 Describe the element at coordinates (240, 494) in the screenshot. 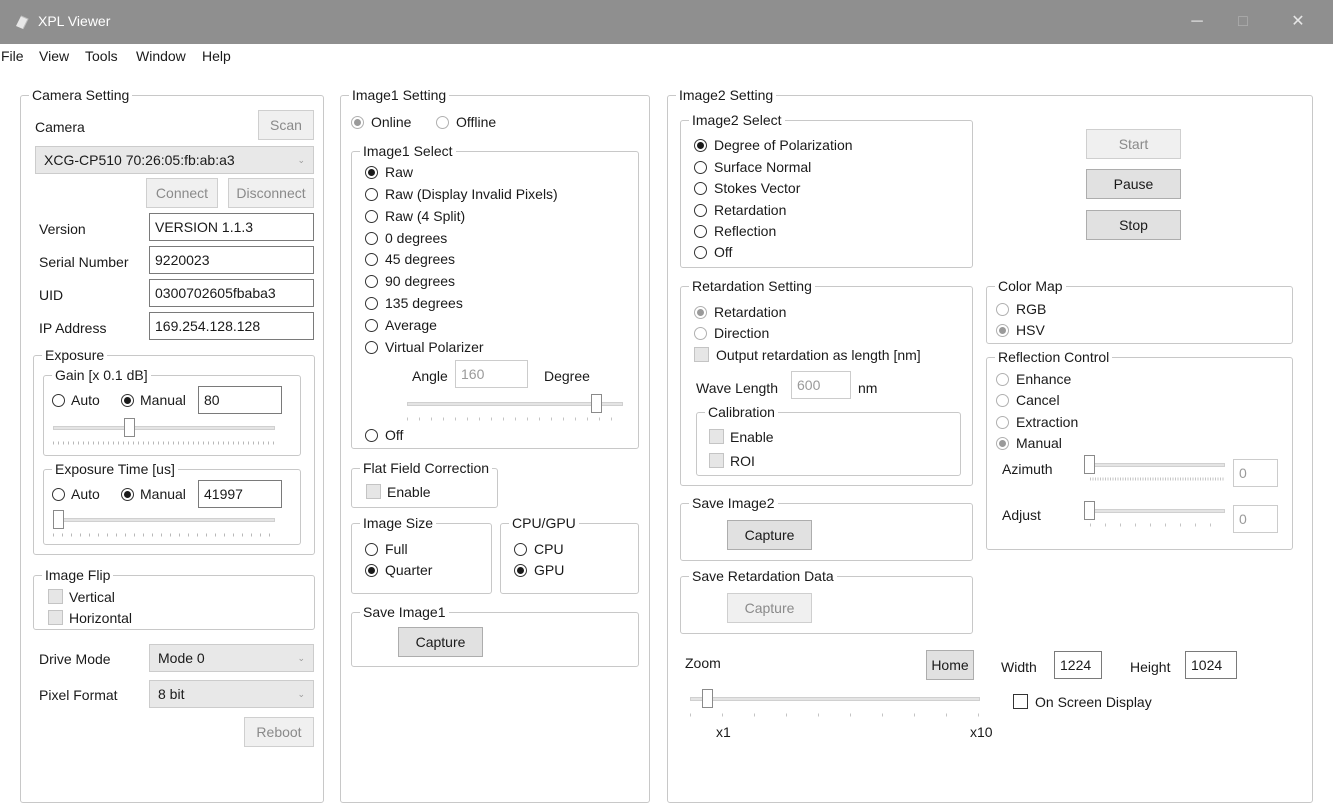

I see `exposure-time-field: 41997` at that location.